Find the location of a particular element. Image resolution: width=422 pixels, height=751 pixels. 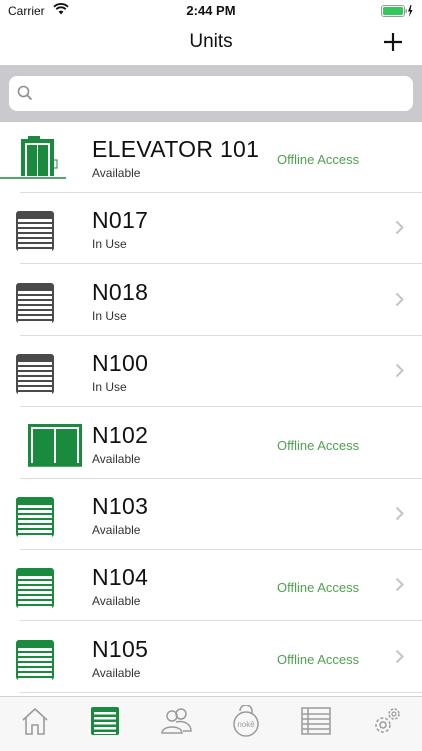

unit-name: N104 is located at coordinates (120, 577).